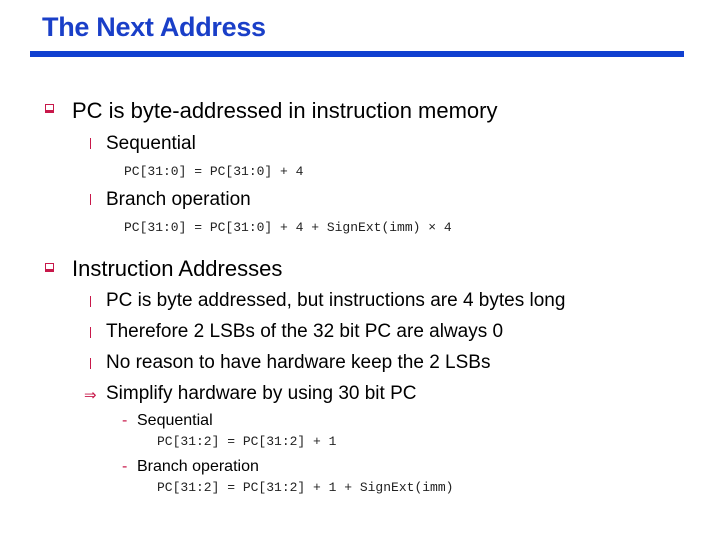 The height and width of the screenshot is (540, 720). I want to click on section-heading: Instruction Addresses, so click(177, 268).